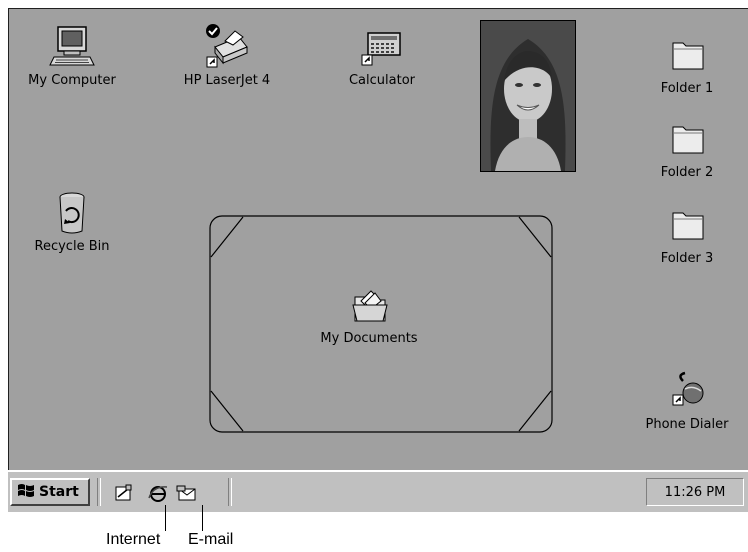 The image size is (748, 552). I want to click on desktop-icon-calculator: Calculator, so click(382, 55).